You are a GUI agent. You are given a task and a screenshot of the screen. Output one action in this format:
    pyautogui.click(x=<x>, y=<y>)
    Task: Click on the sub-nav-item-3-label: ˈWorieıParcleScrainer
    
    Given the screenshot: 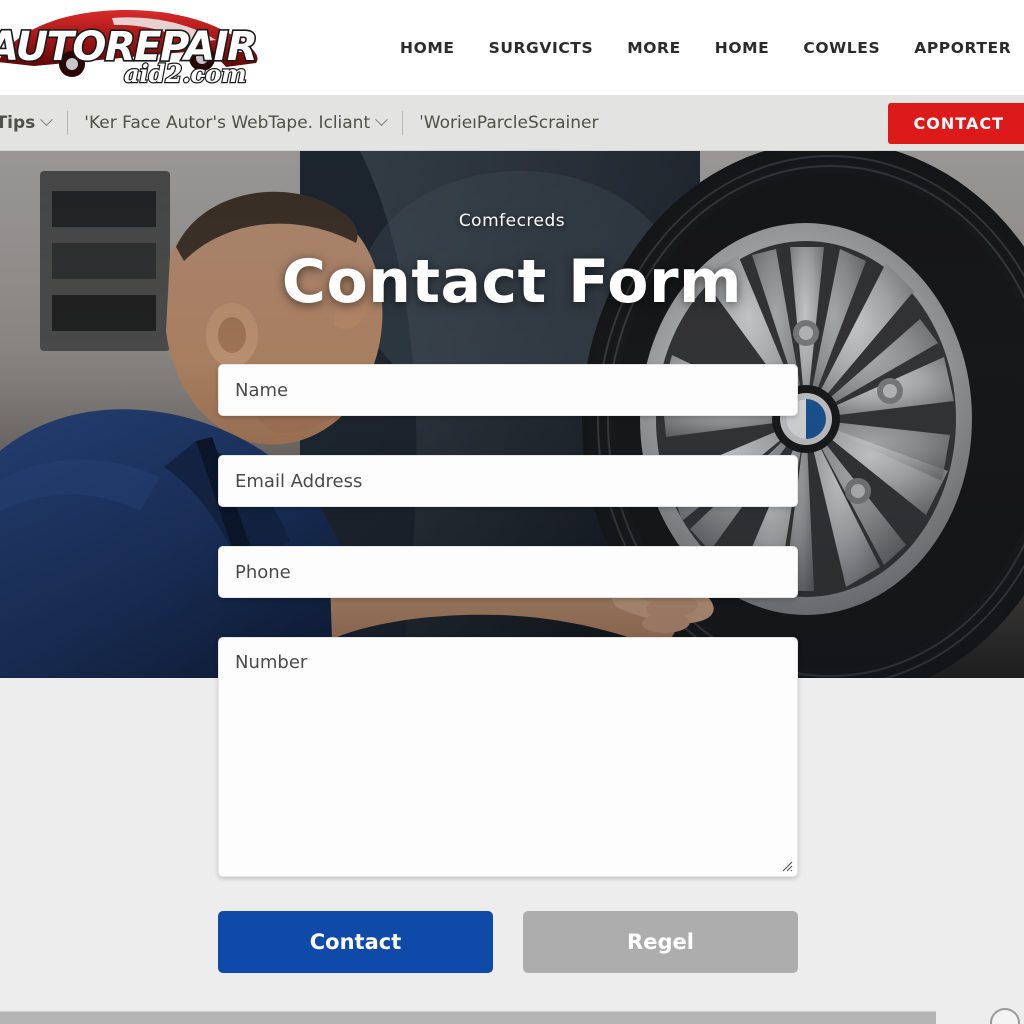 What is the action you would take?
    pyautogui.click(x=509, y=122)
    